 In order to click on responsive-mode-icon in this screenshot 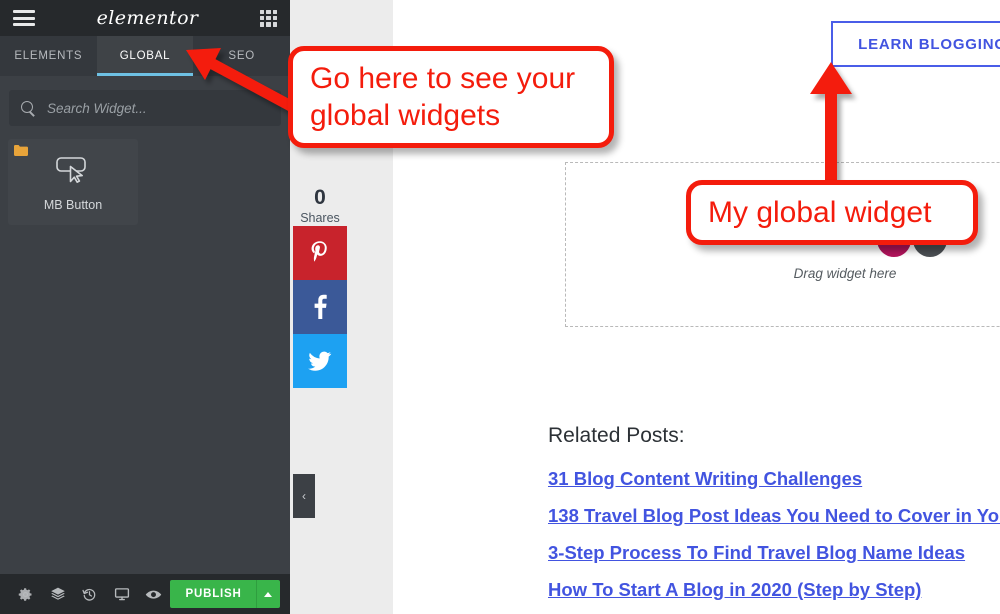, I will do `click(122, 594)`.